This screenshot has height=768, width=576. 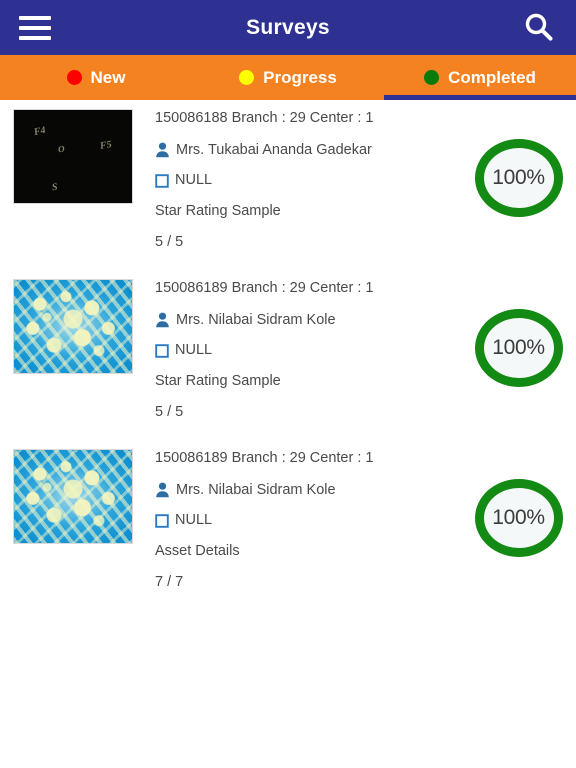 I want to click on tab-progress: Progress, so click(x=288, y=77).